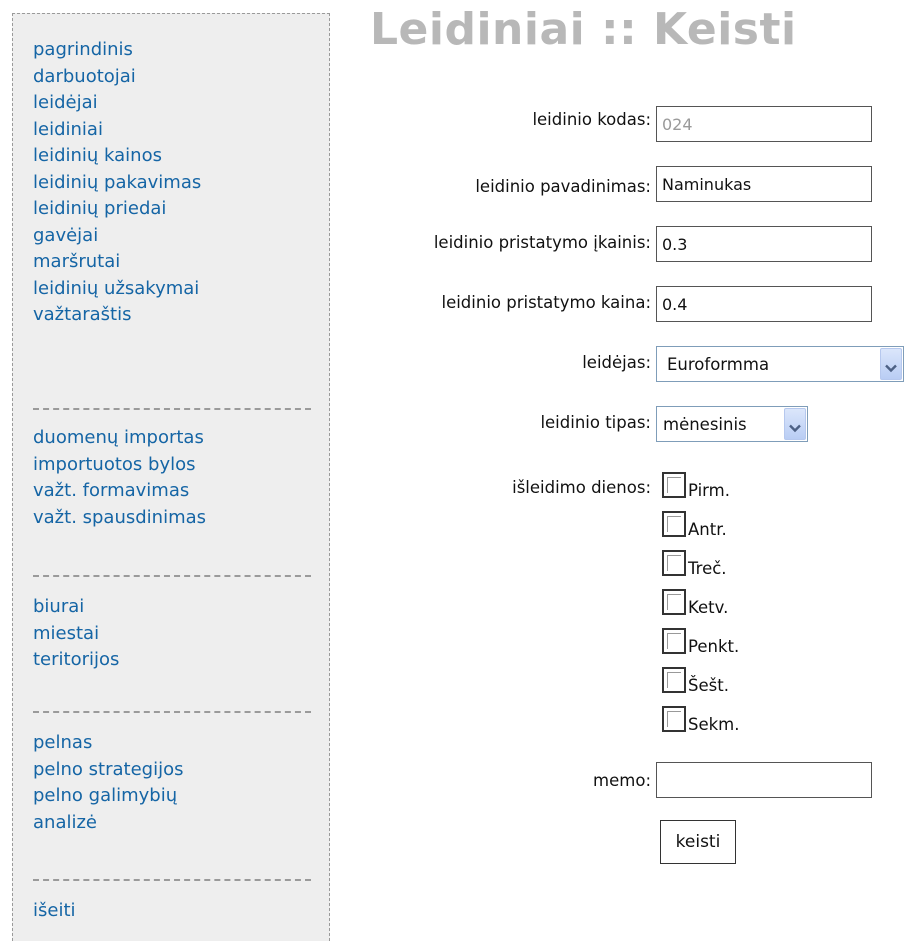 This screenshot has height=941, width=904. What do you see at coordinates (546, 302) in the screenshot?
I see `delivery-price-label: leidinio pristatymo kaina:` at bounding box center [546, 302].